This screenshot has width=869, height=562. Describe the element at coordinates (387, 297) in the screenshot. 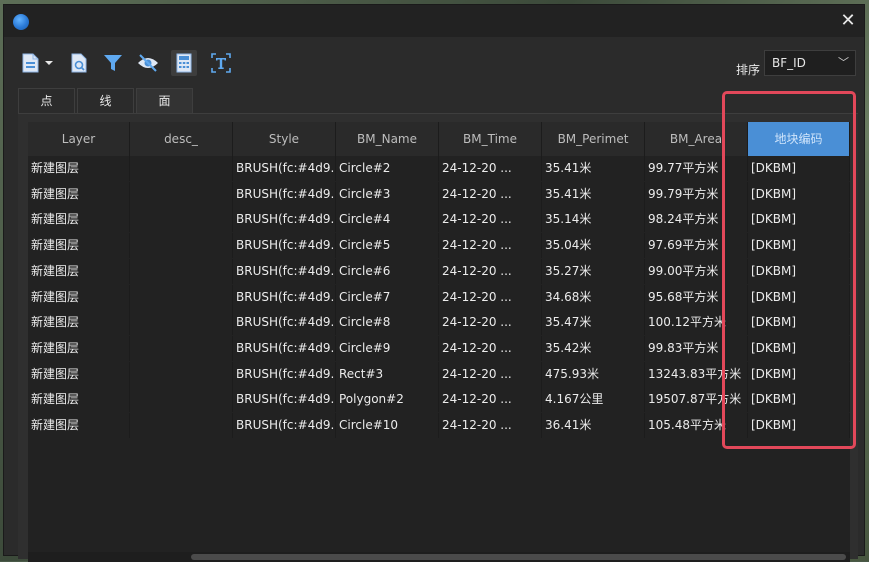

I see `cell-bm-name: Circle#7` at that location.